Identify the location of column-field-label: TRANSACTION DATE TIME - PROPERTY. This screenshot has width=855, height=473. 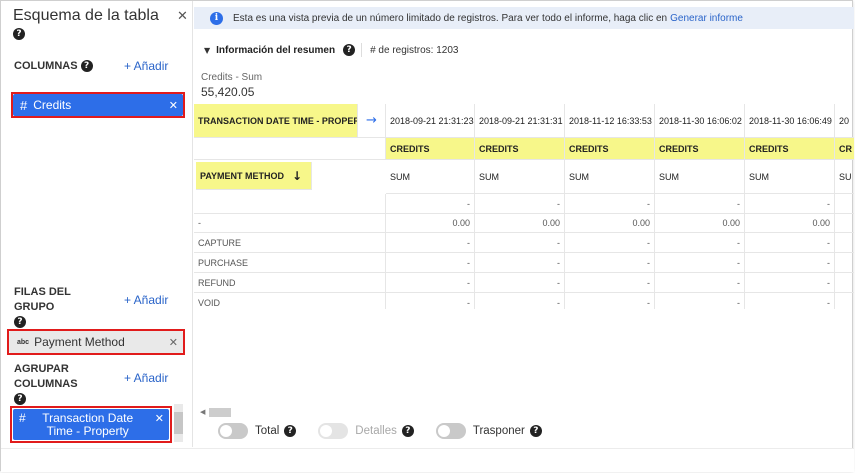
(278, 120).